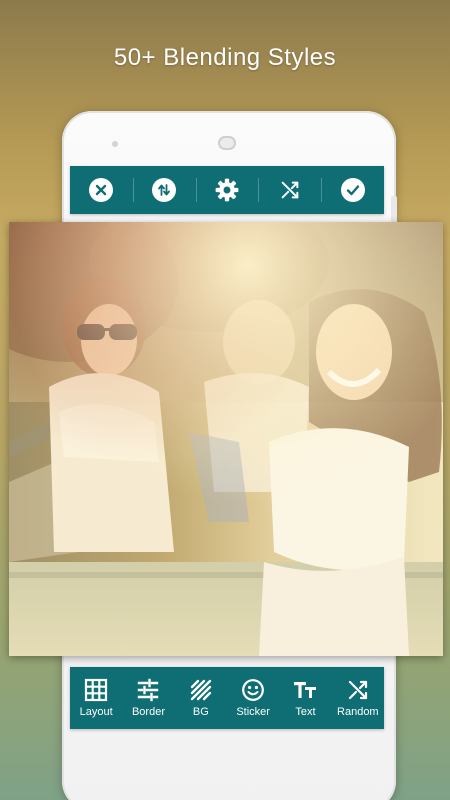 Image resolution: width=450 pixels, height=800 pixels. What do you see at coordinates (305, 690) in the screenshot?
I see `text-size-icon` at bounding box center [305, 690].